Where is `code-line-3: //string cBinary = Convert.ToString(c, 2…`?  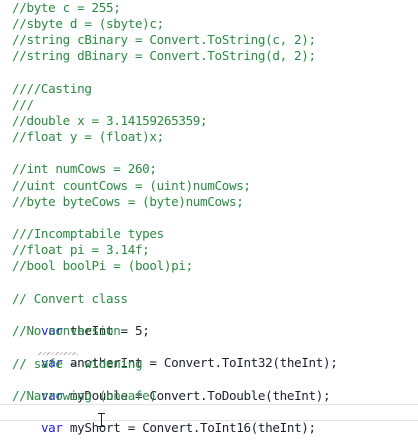 code-line-3: //string cBinary = Convert.ToString(c, 2… is located at coordinates (164, 40).